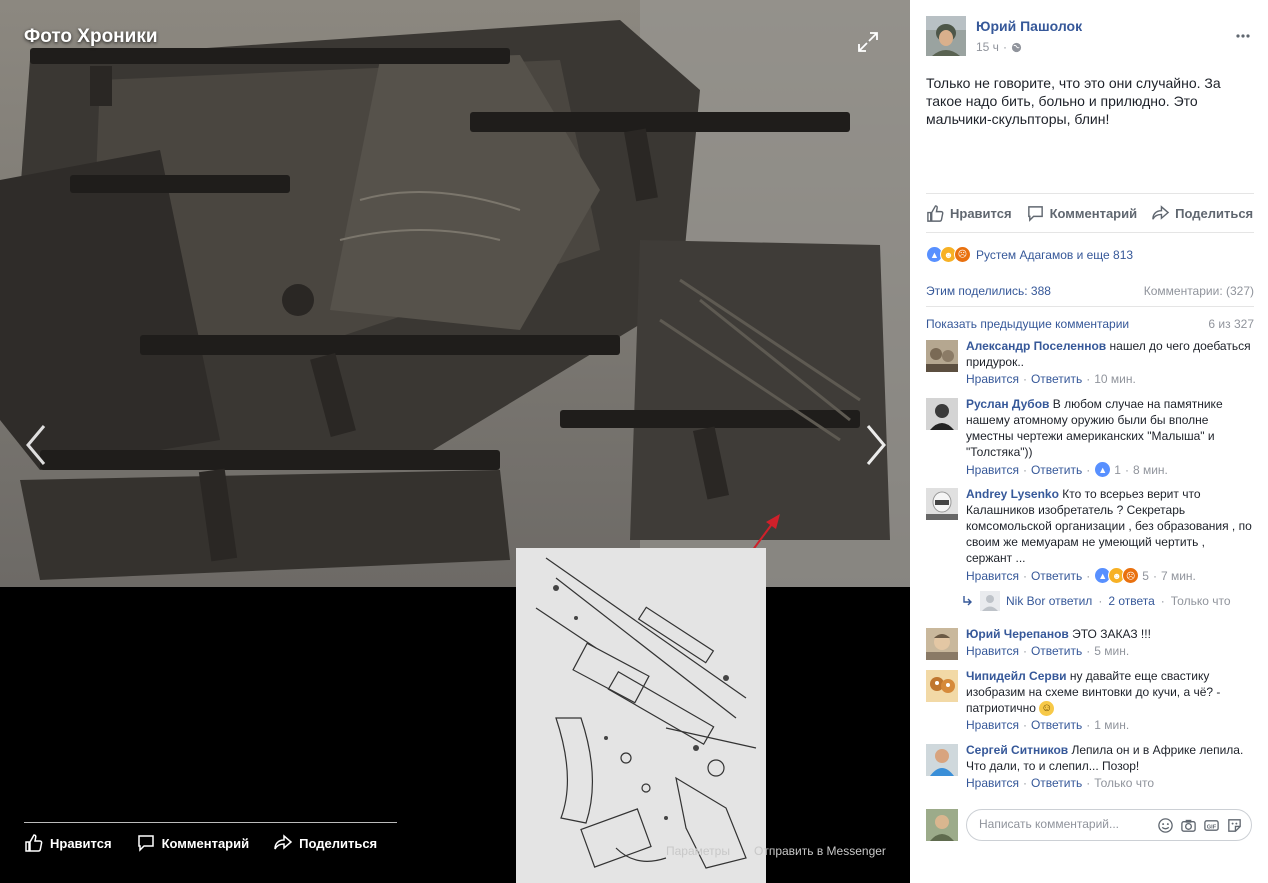  Describe the element at coordinates (1012, 494) in the screenshot. I see `comment-author: Andrey Lysenko` at that location.